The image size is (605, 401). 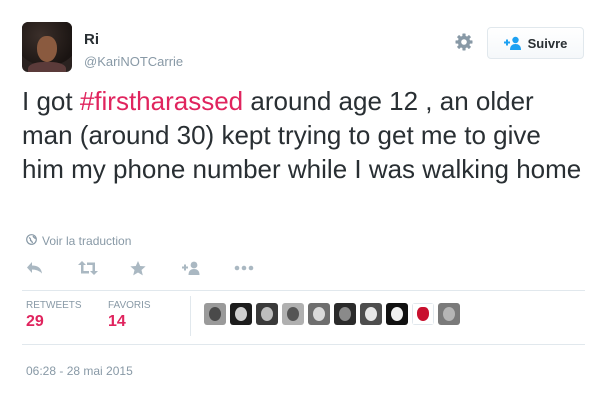 I want to click on translate-label: Voir la traduction, so click(x=87, y=241).